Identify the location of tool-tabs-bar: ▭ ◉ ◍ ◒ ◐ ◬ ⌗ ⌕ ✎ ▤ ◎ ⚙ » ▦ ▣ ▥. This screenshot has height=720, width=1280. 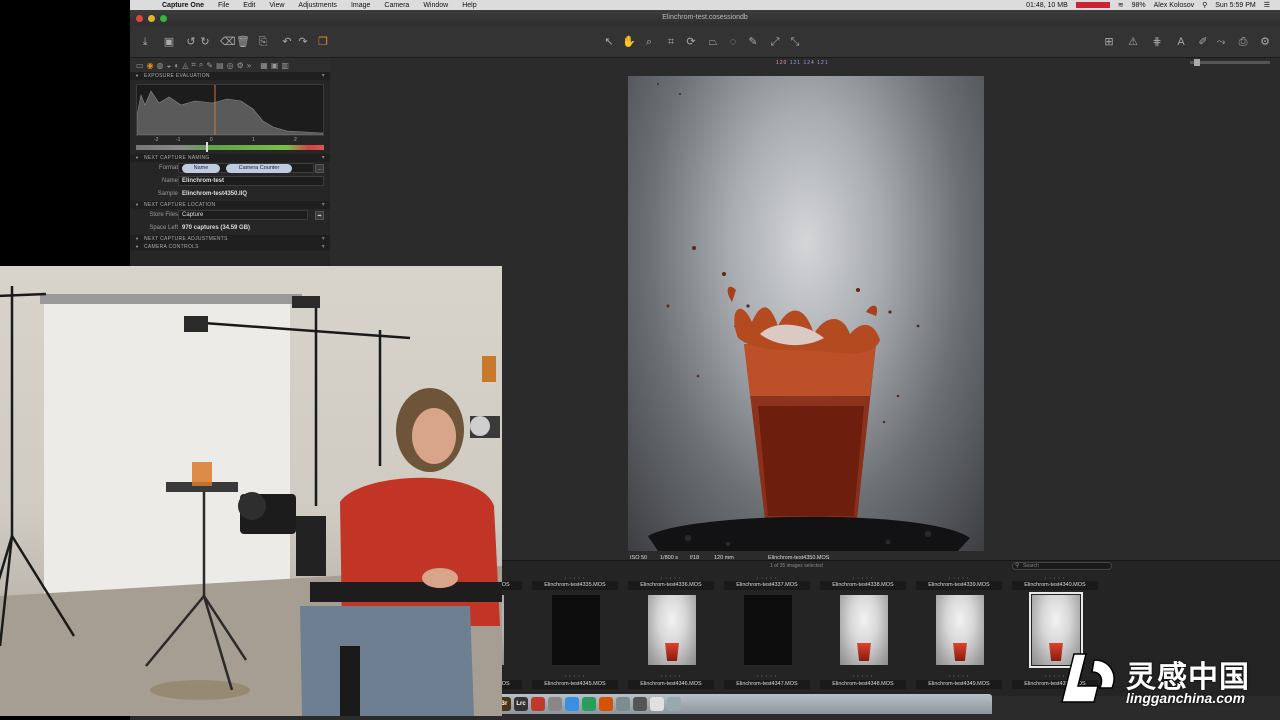
(230, 65).